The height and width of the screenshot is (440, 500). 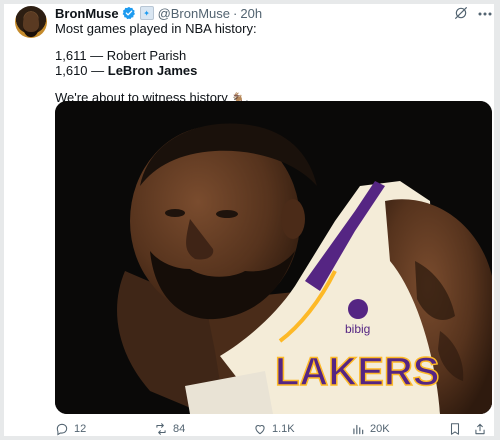 I want to click on author-handle: @BronMuse, so click(x=194, y=13).